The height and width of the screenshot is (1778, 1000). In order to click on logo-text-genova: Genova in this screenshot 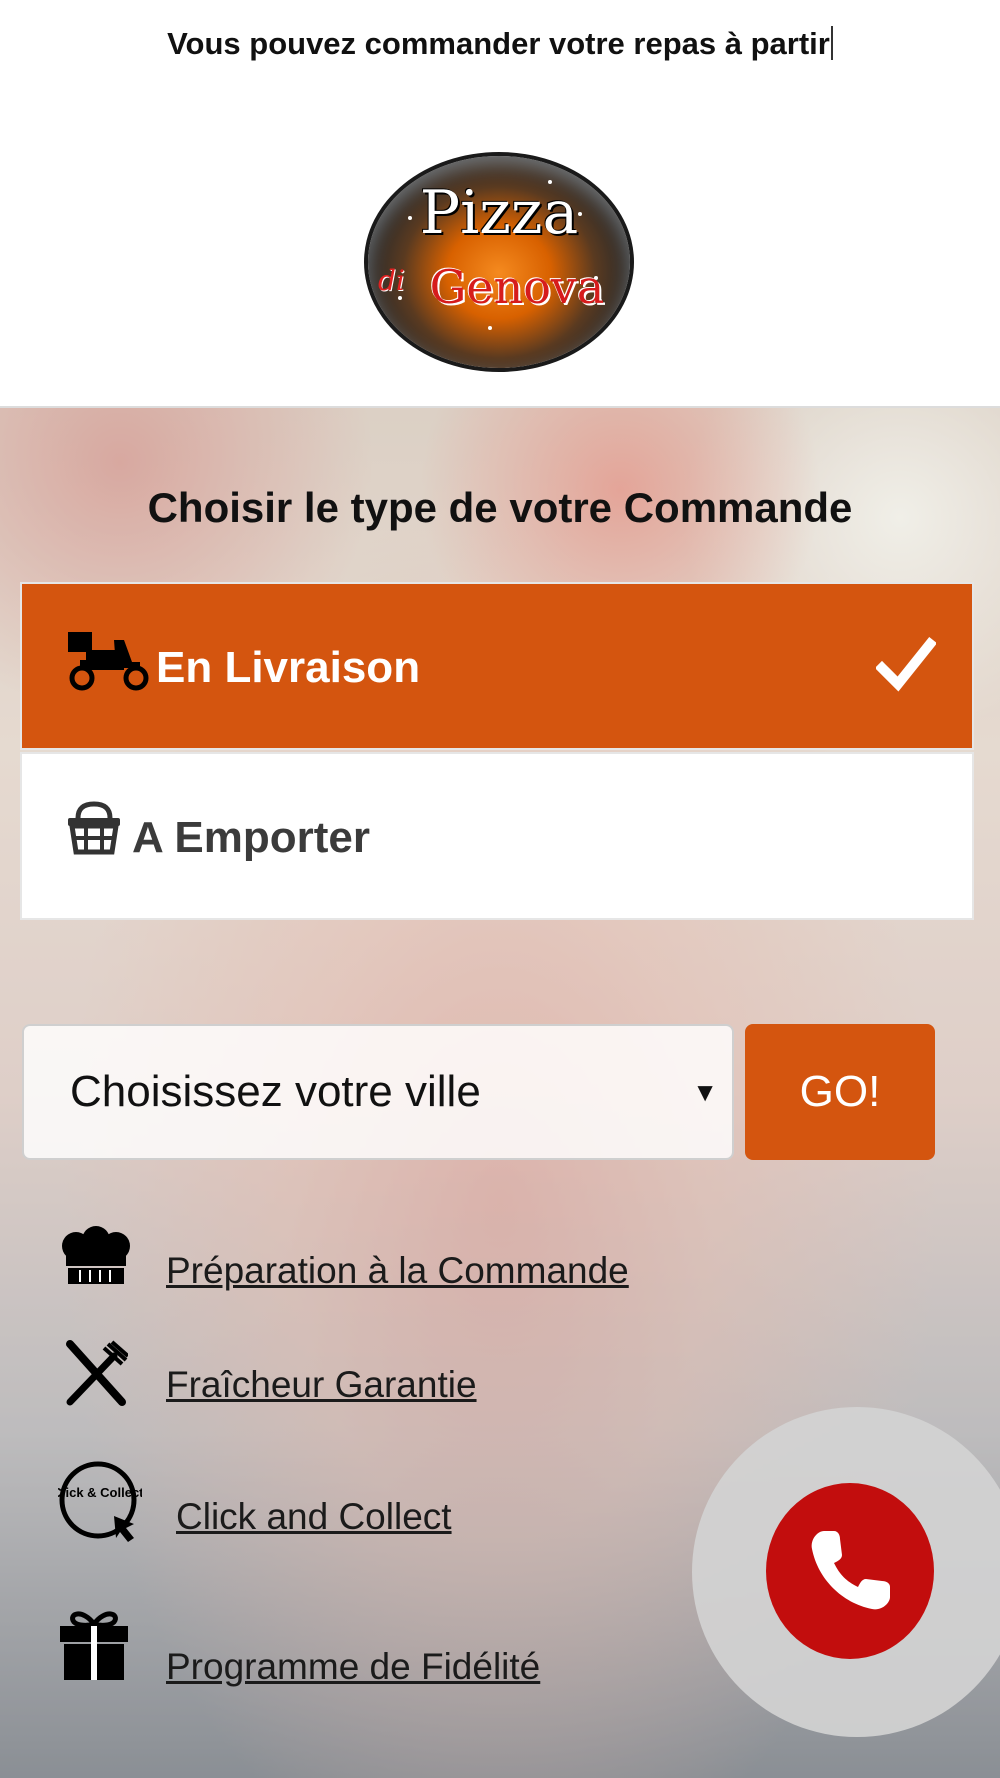, I will do `click(517, 287)`.